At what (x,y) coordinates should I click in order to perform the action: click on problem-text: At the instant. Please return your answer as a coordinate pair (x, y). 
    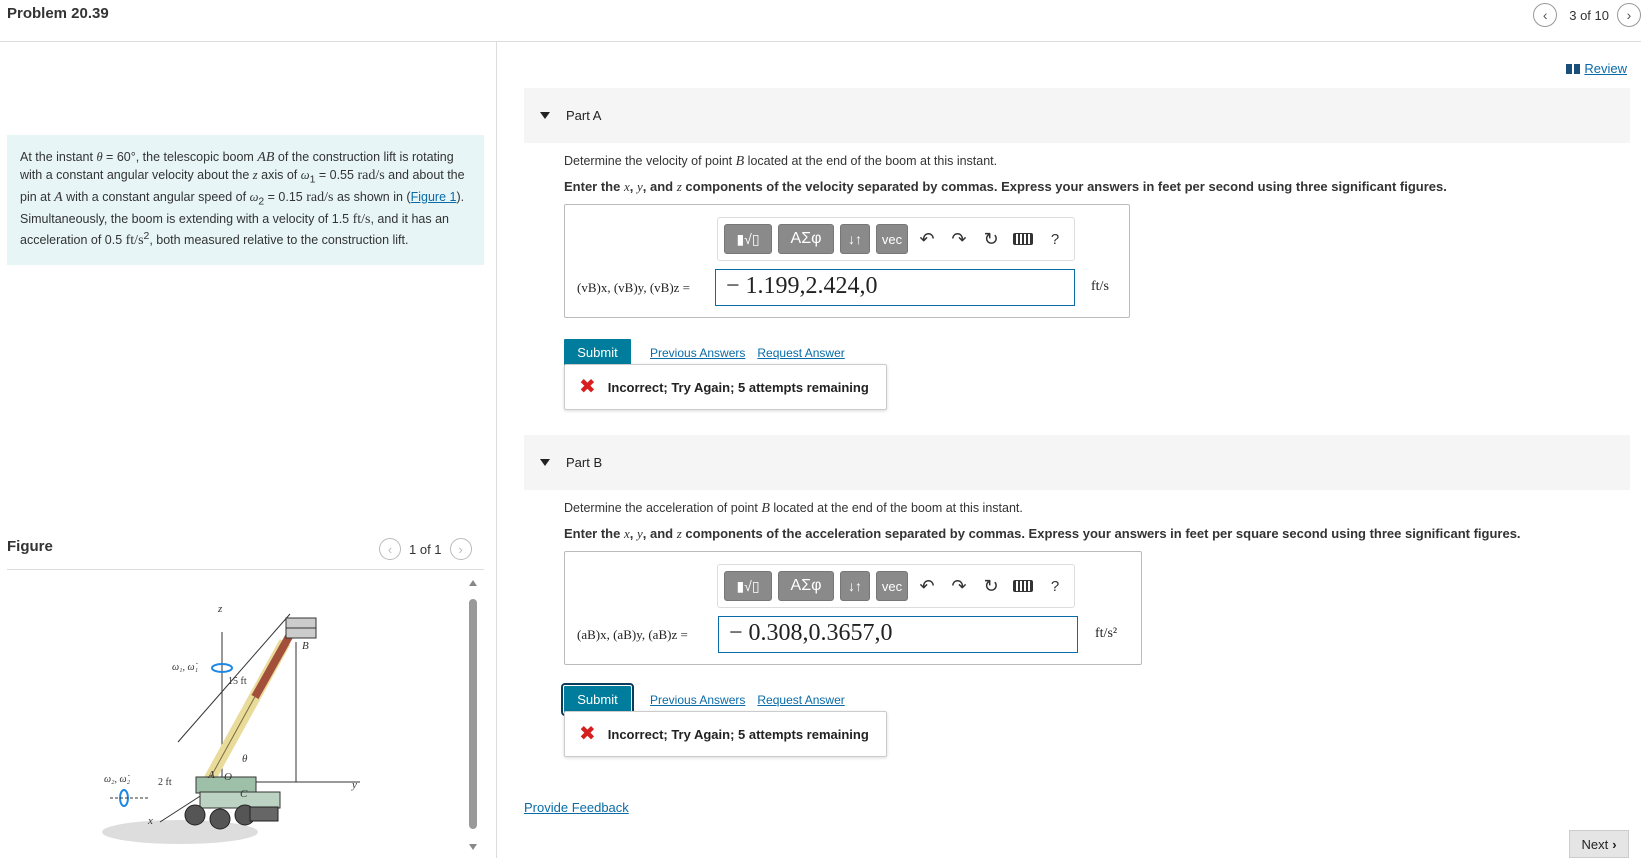
    Looking at the image, I should click on (58, 157).